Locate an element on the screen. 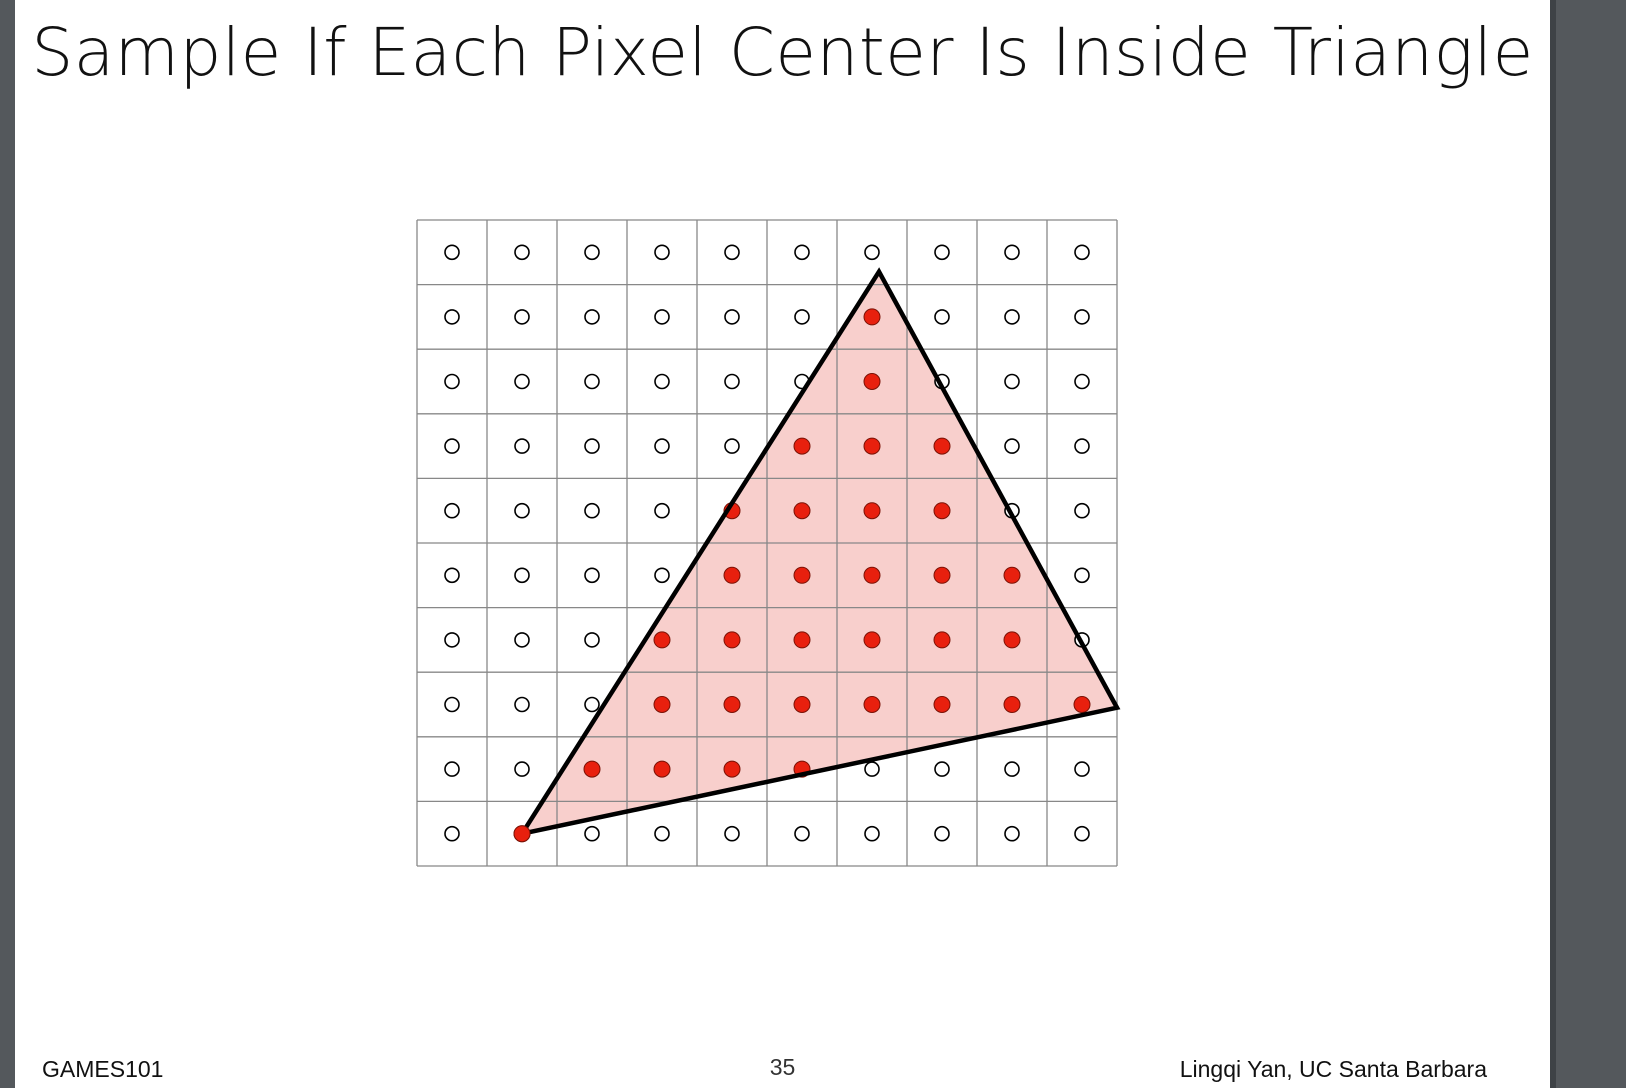 This screenshot has width=1626, height=1088. footer-author: Lingqi Yan, UC Santa Barbara is located at coordinates (1333, 1069).